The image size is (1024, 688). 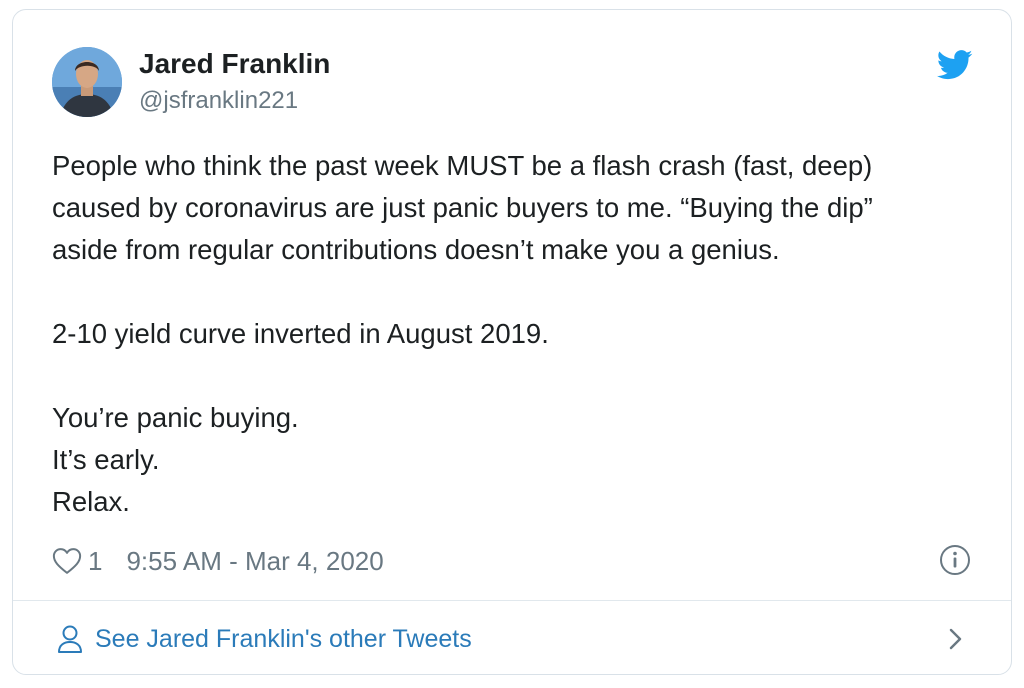 What do you see at coordinates (106, 459) in the screenshot?
I see `tweet-line: It’s early.` at bounding box center [106, 459].